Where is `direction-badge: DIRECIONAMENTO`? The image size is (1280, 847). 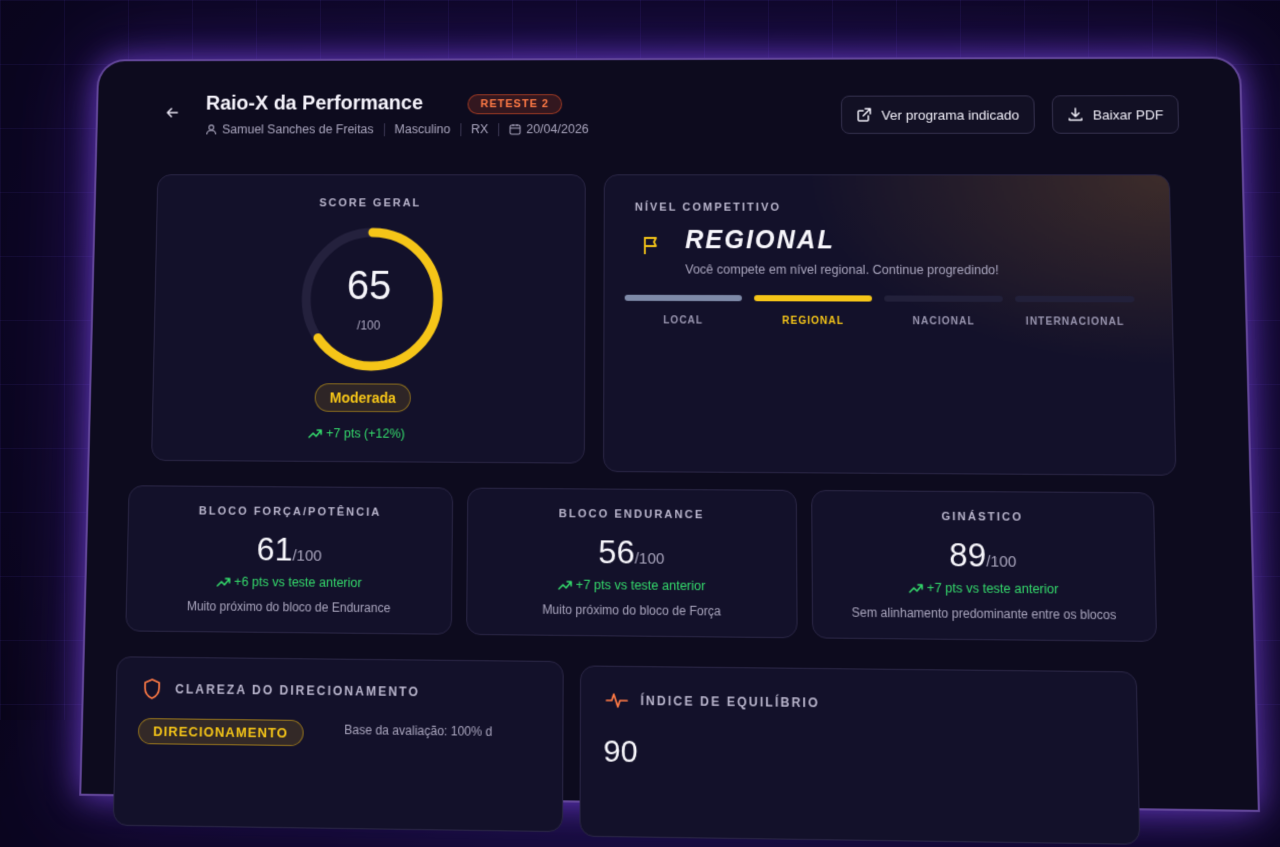 direction-badge: DIRECIONAMENTO is located at coordinates (220, 732).